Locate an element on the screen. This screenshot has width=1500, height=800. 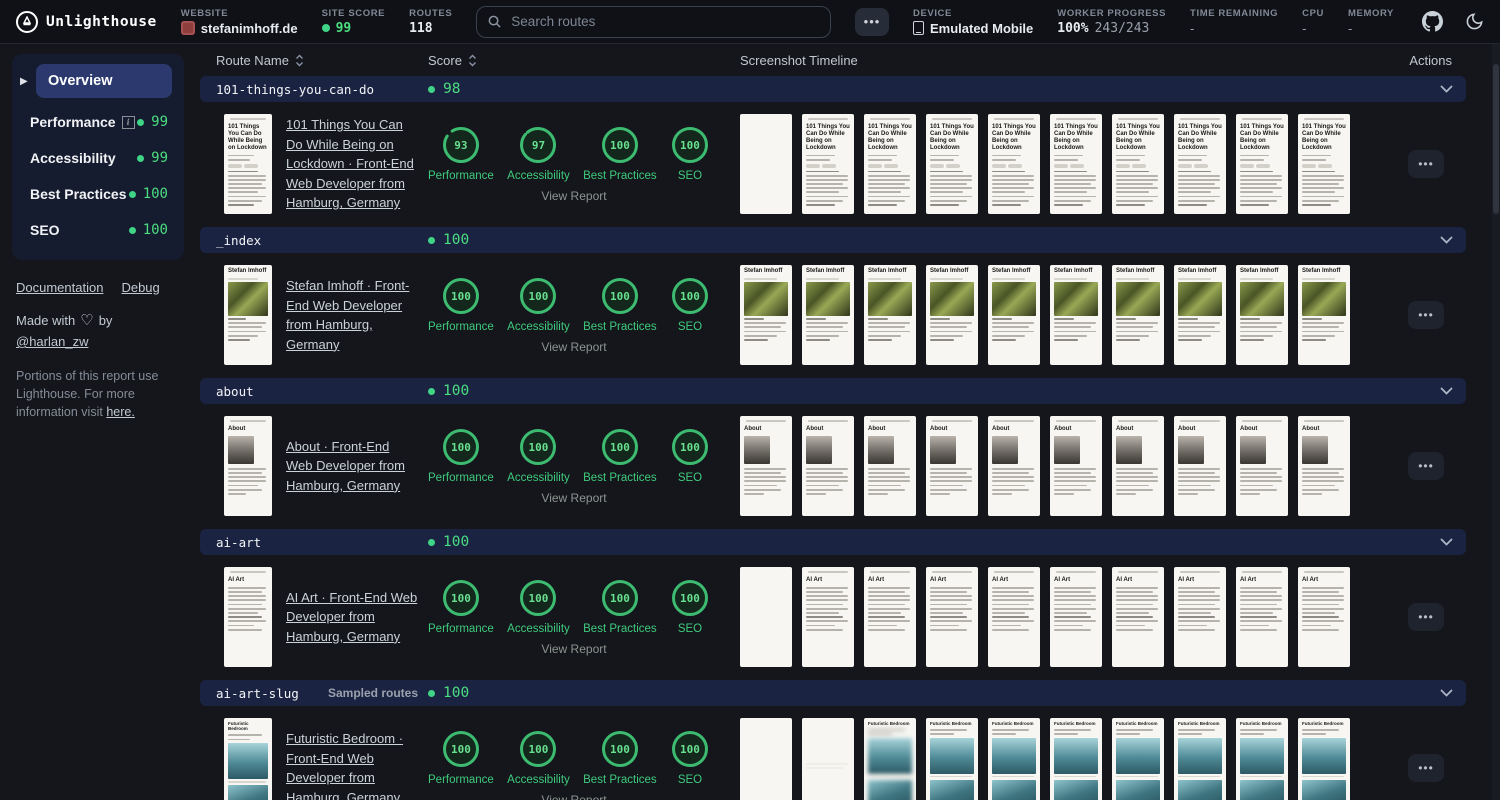
author-link: @harlan_zw is located at coordinates (52, 341).